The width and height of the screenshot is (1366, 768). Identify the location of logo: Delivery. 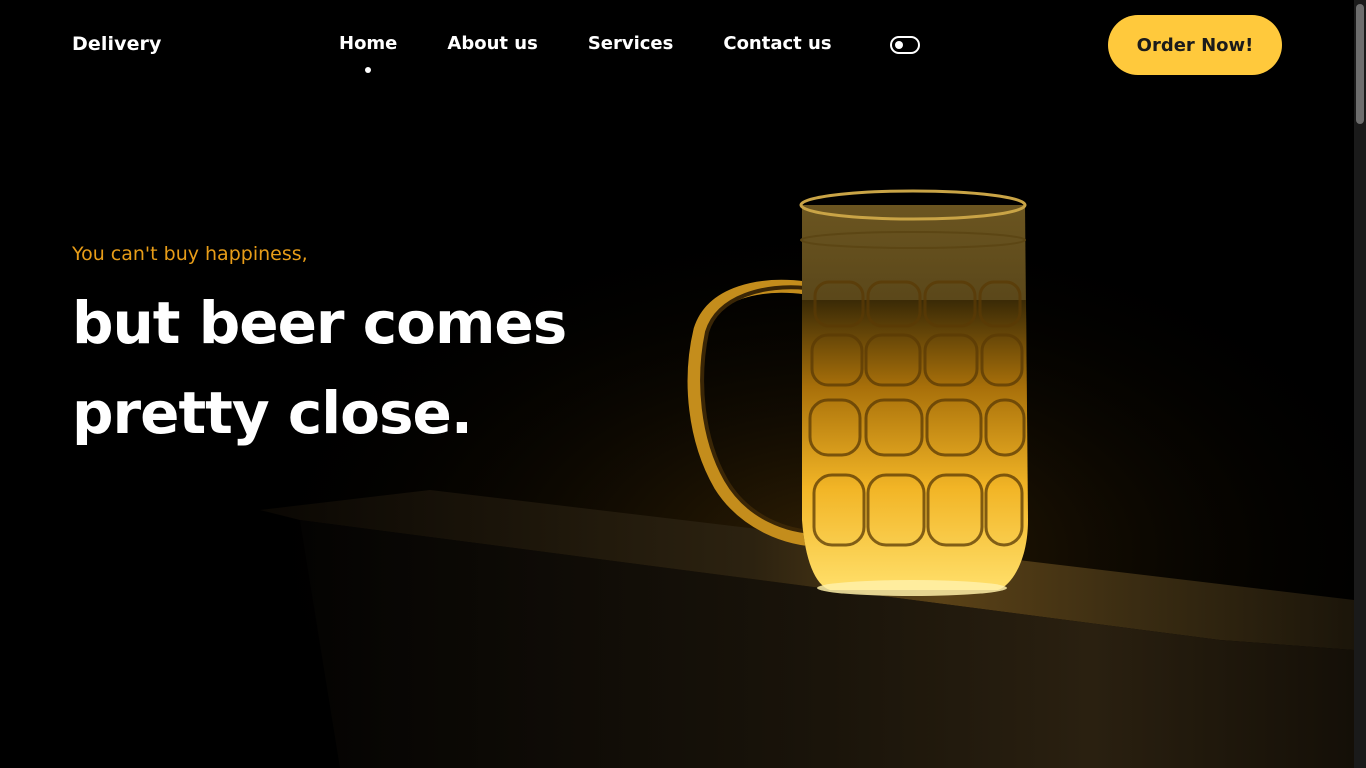
(117, 44).